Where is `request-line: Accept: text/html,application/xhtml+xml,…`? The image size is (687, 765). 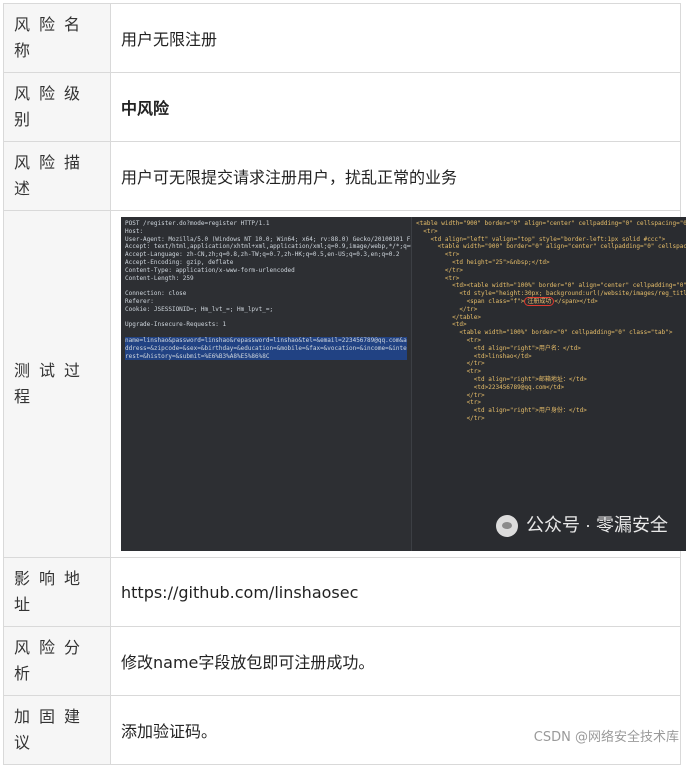
request-line: Accept: text/html,application/xhtml+xml,… is located at coordinates (268, 247).